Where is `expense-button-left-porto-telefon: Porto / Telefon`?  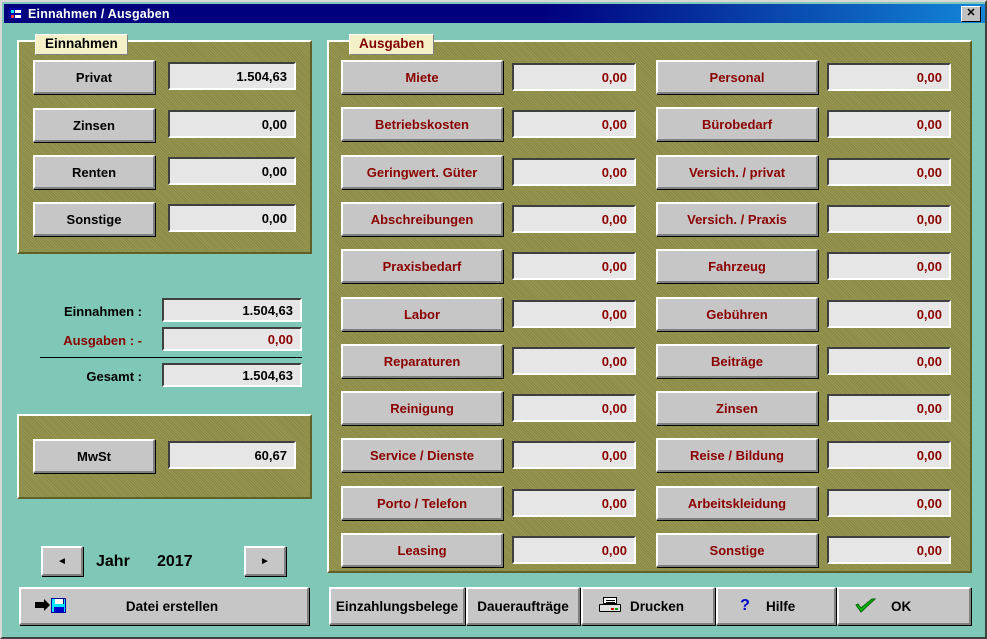 expense-button-left-porto-telefon: Porto / Telefon is located at coordinates (422, 503).